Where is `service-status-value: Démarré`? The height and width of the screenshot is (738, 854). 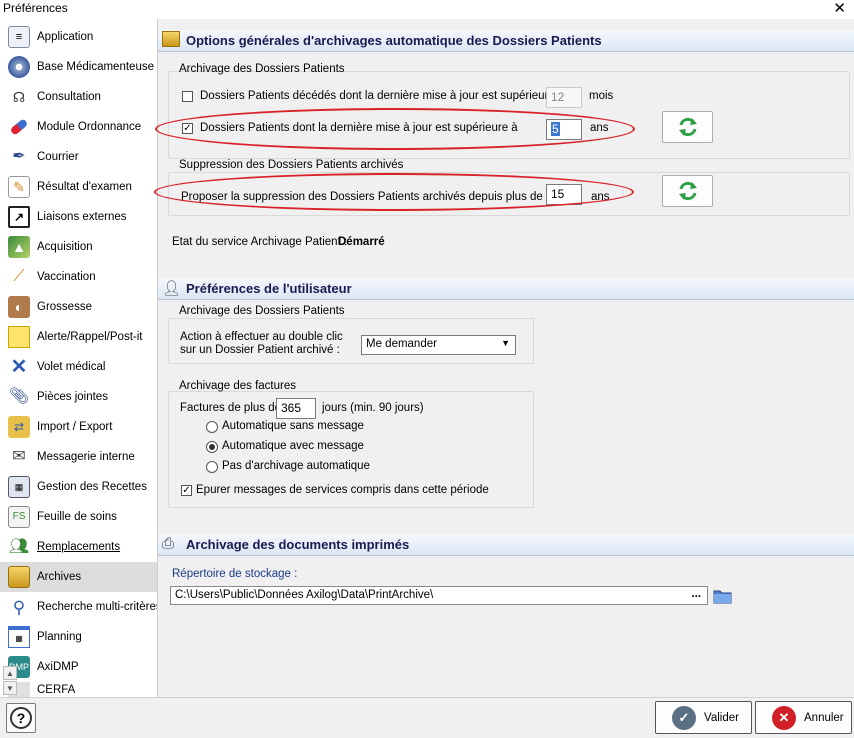 service-status-value: Démarré is located at coordinates (361, 242).